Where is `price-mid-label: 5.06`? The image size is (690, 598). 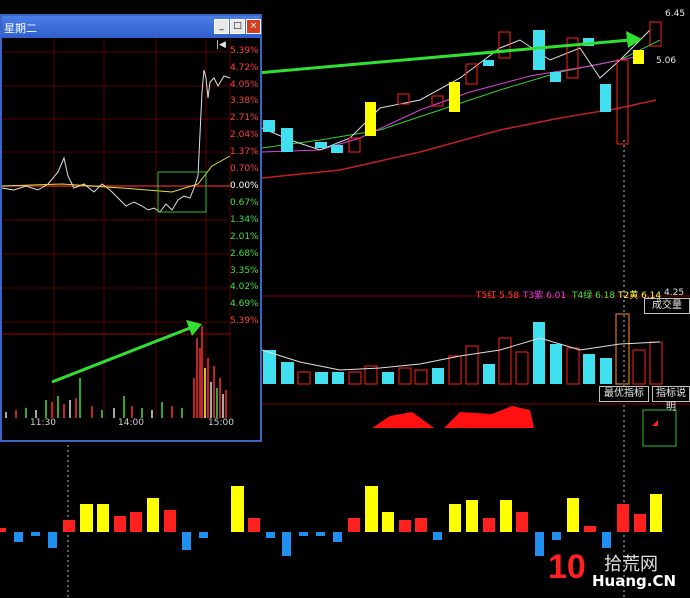 price-mid-label: 5.06 is located at coordinates (666, 61).